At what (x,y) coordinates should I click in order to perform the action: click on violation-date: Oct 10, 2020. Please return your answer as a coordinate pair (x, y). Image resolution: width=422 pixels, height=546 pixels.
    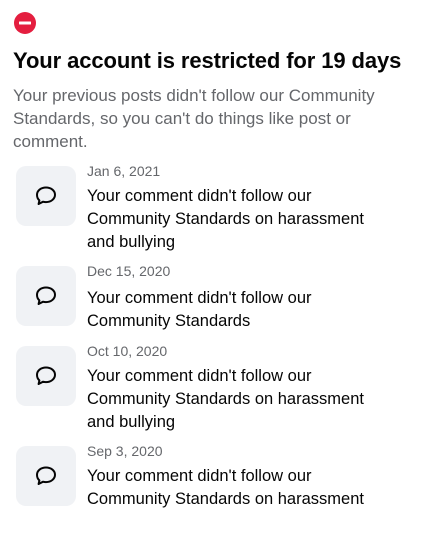
    Looking at the image, I should click on (127, 351).